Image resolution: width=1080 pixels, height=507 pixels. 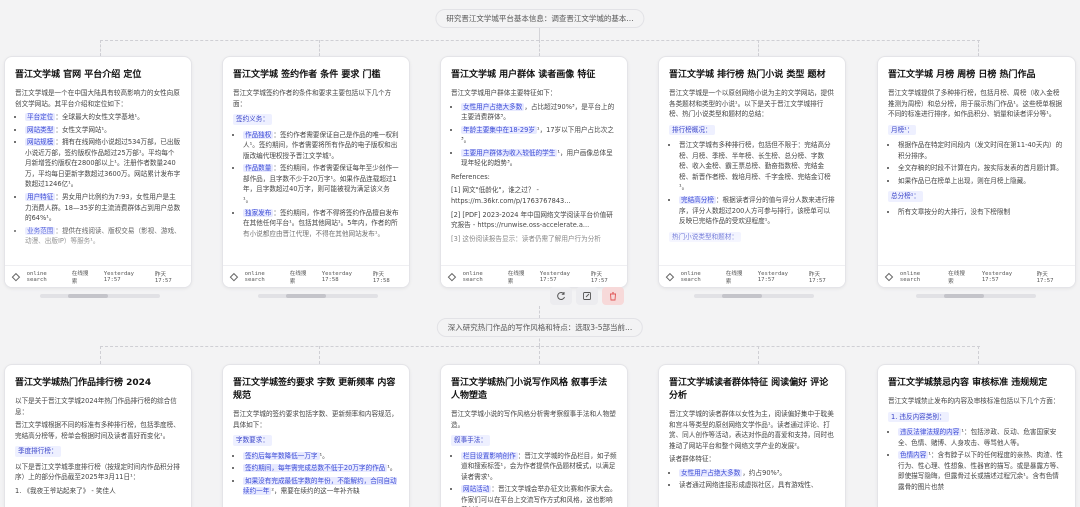 What do you see at coordinates (705, 237) in the screenshot?
I see `section-heading: 热门小说类型和题材：` at bounding box center [705, 237].